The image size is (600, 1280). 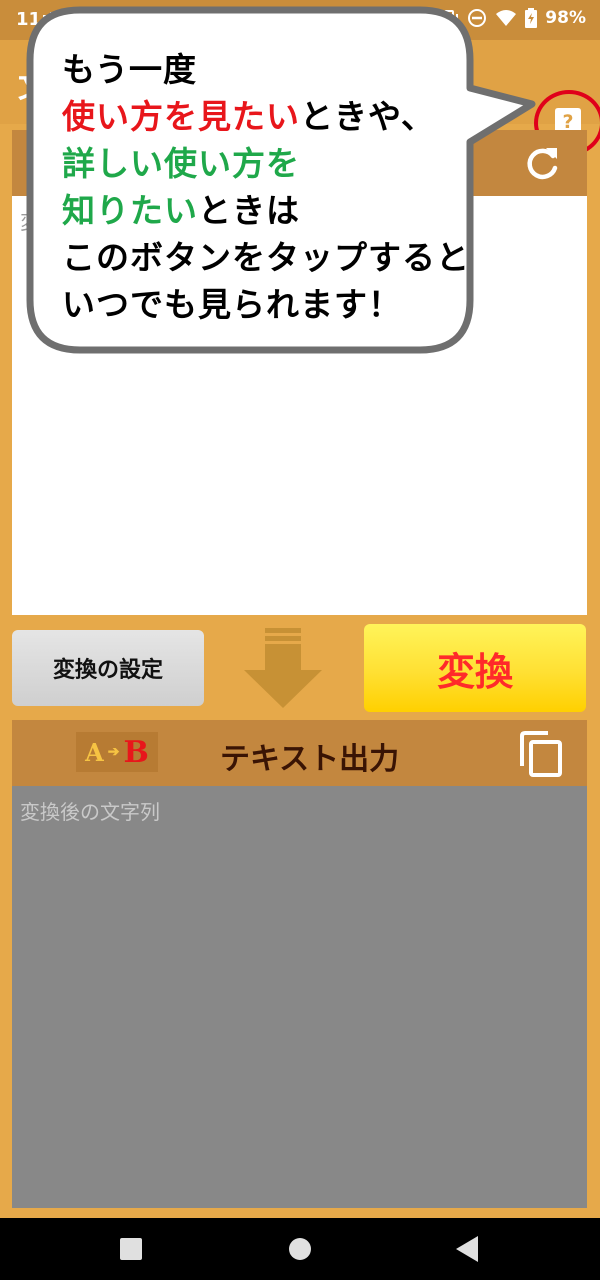 I want to click on badge-a: A, so click(x=94, y=752).